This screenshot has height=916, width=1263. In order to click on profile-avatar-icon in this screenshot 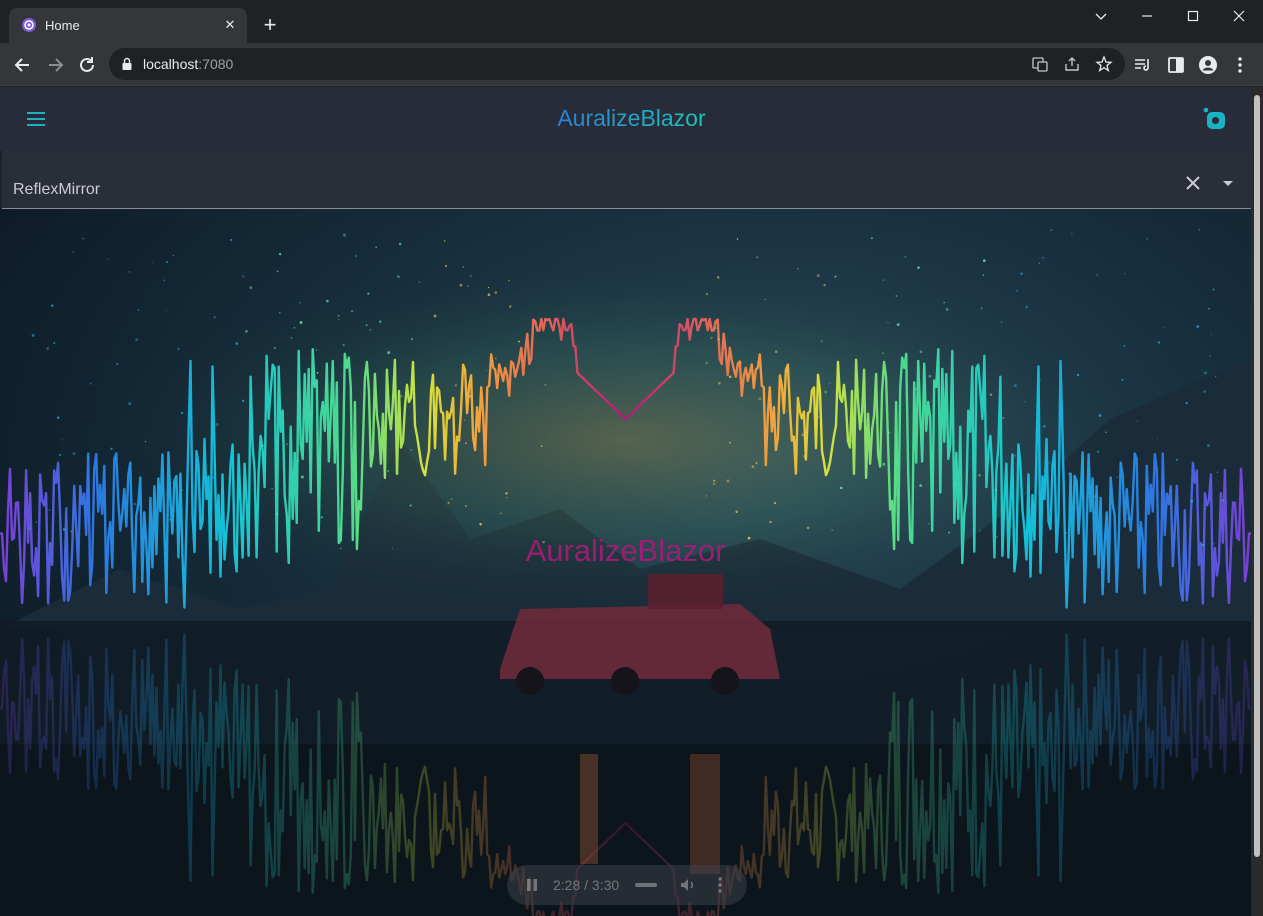, I will do `click(1208, 65)`.